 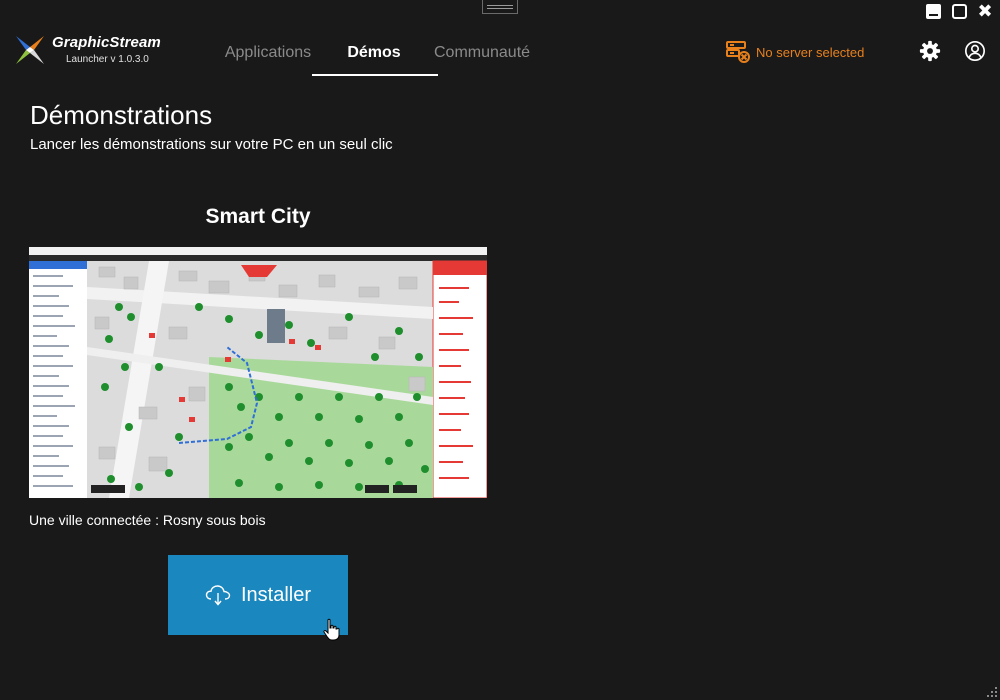 I want to click on minimize-icon, so click(x=933, y=11).